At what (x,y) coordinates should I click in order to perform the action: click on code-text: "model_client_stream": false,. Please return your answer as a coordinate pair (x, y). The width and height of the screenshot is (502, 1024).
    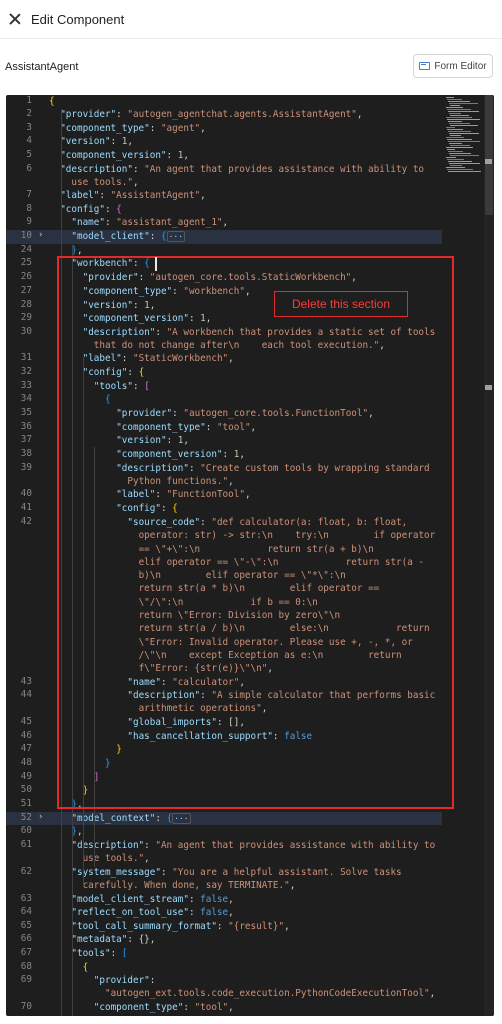
    Looking at the image, I should click on (152, 899).